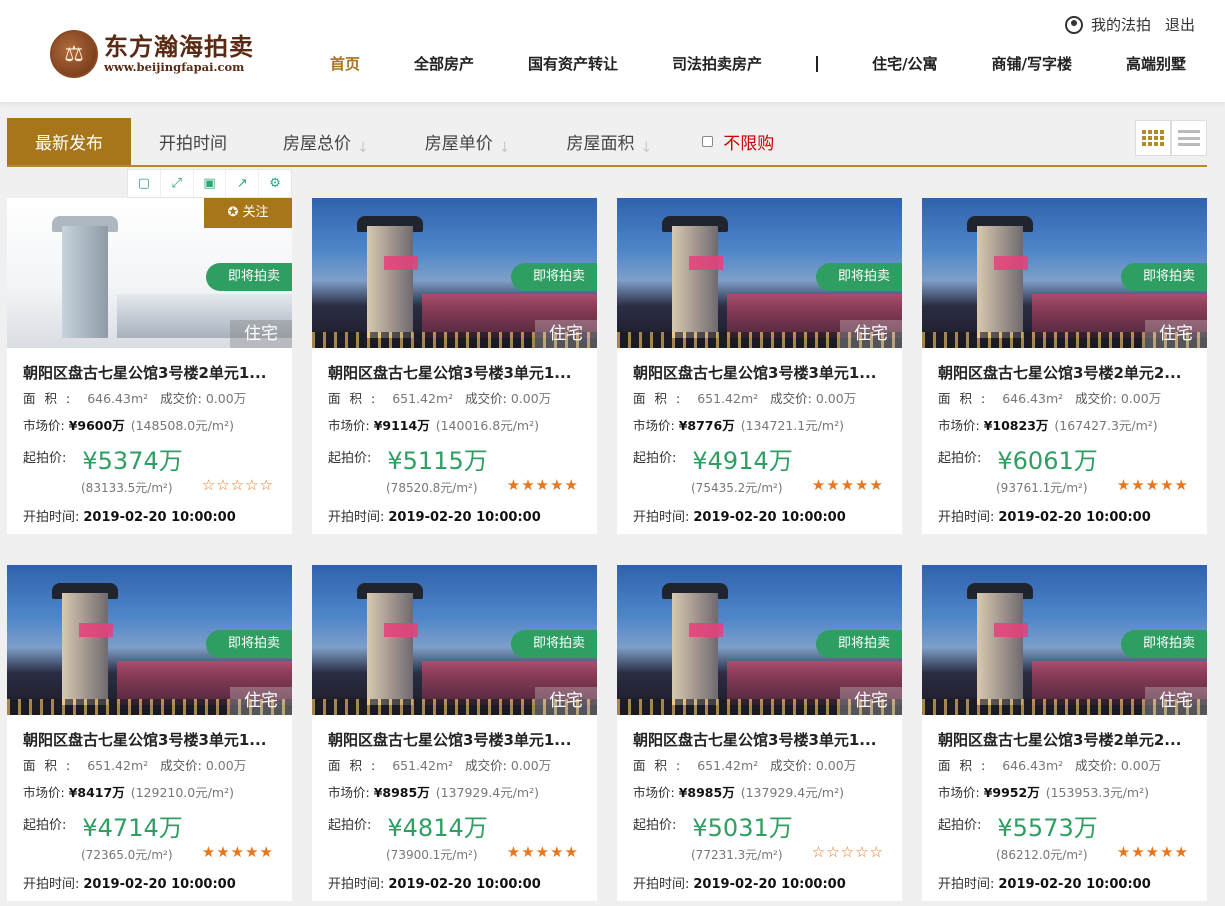 The width and height of the screenshot is (1225, 906). I want to click on nav-home: 首页, so click(345, 63).